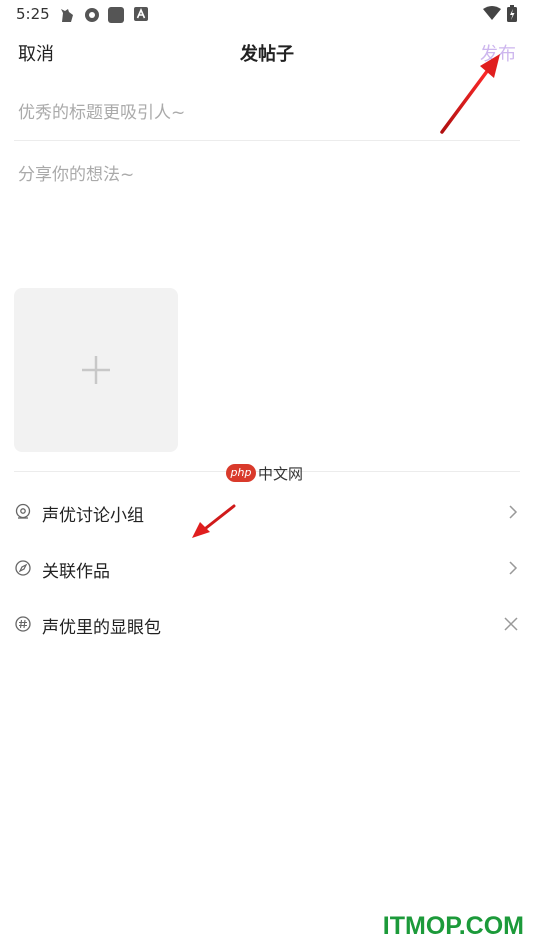 The image size is (534, 950). I want to click on option-row-related-work: 关联作品, so click(267, 568).